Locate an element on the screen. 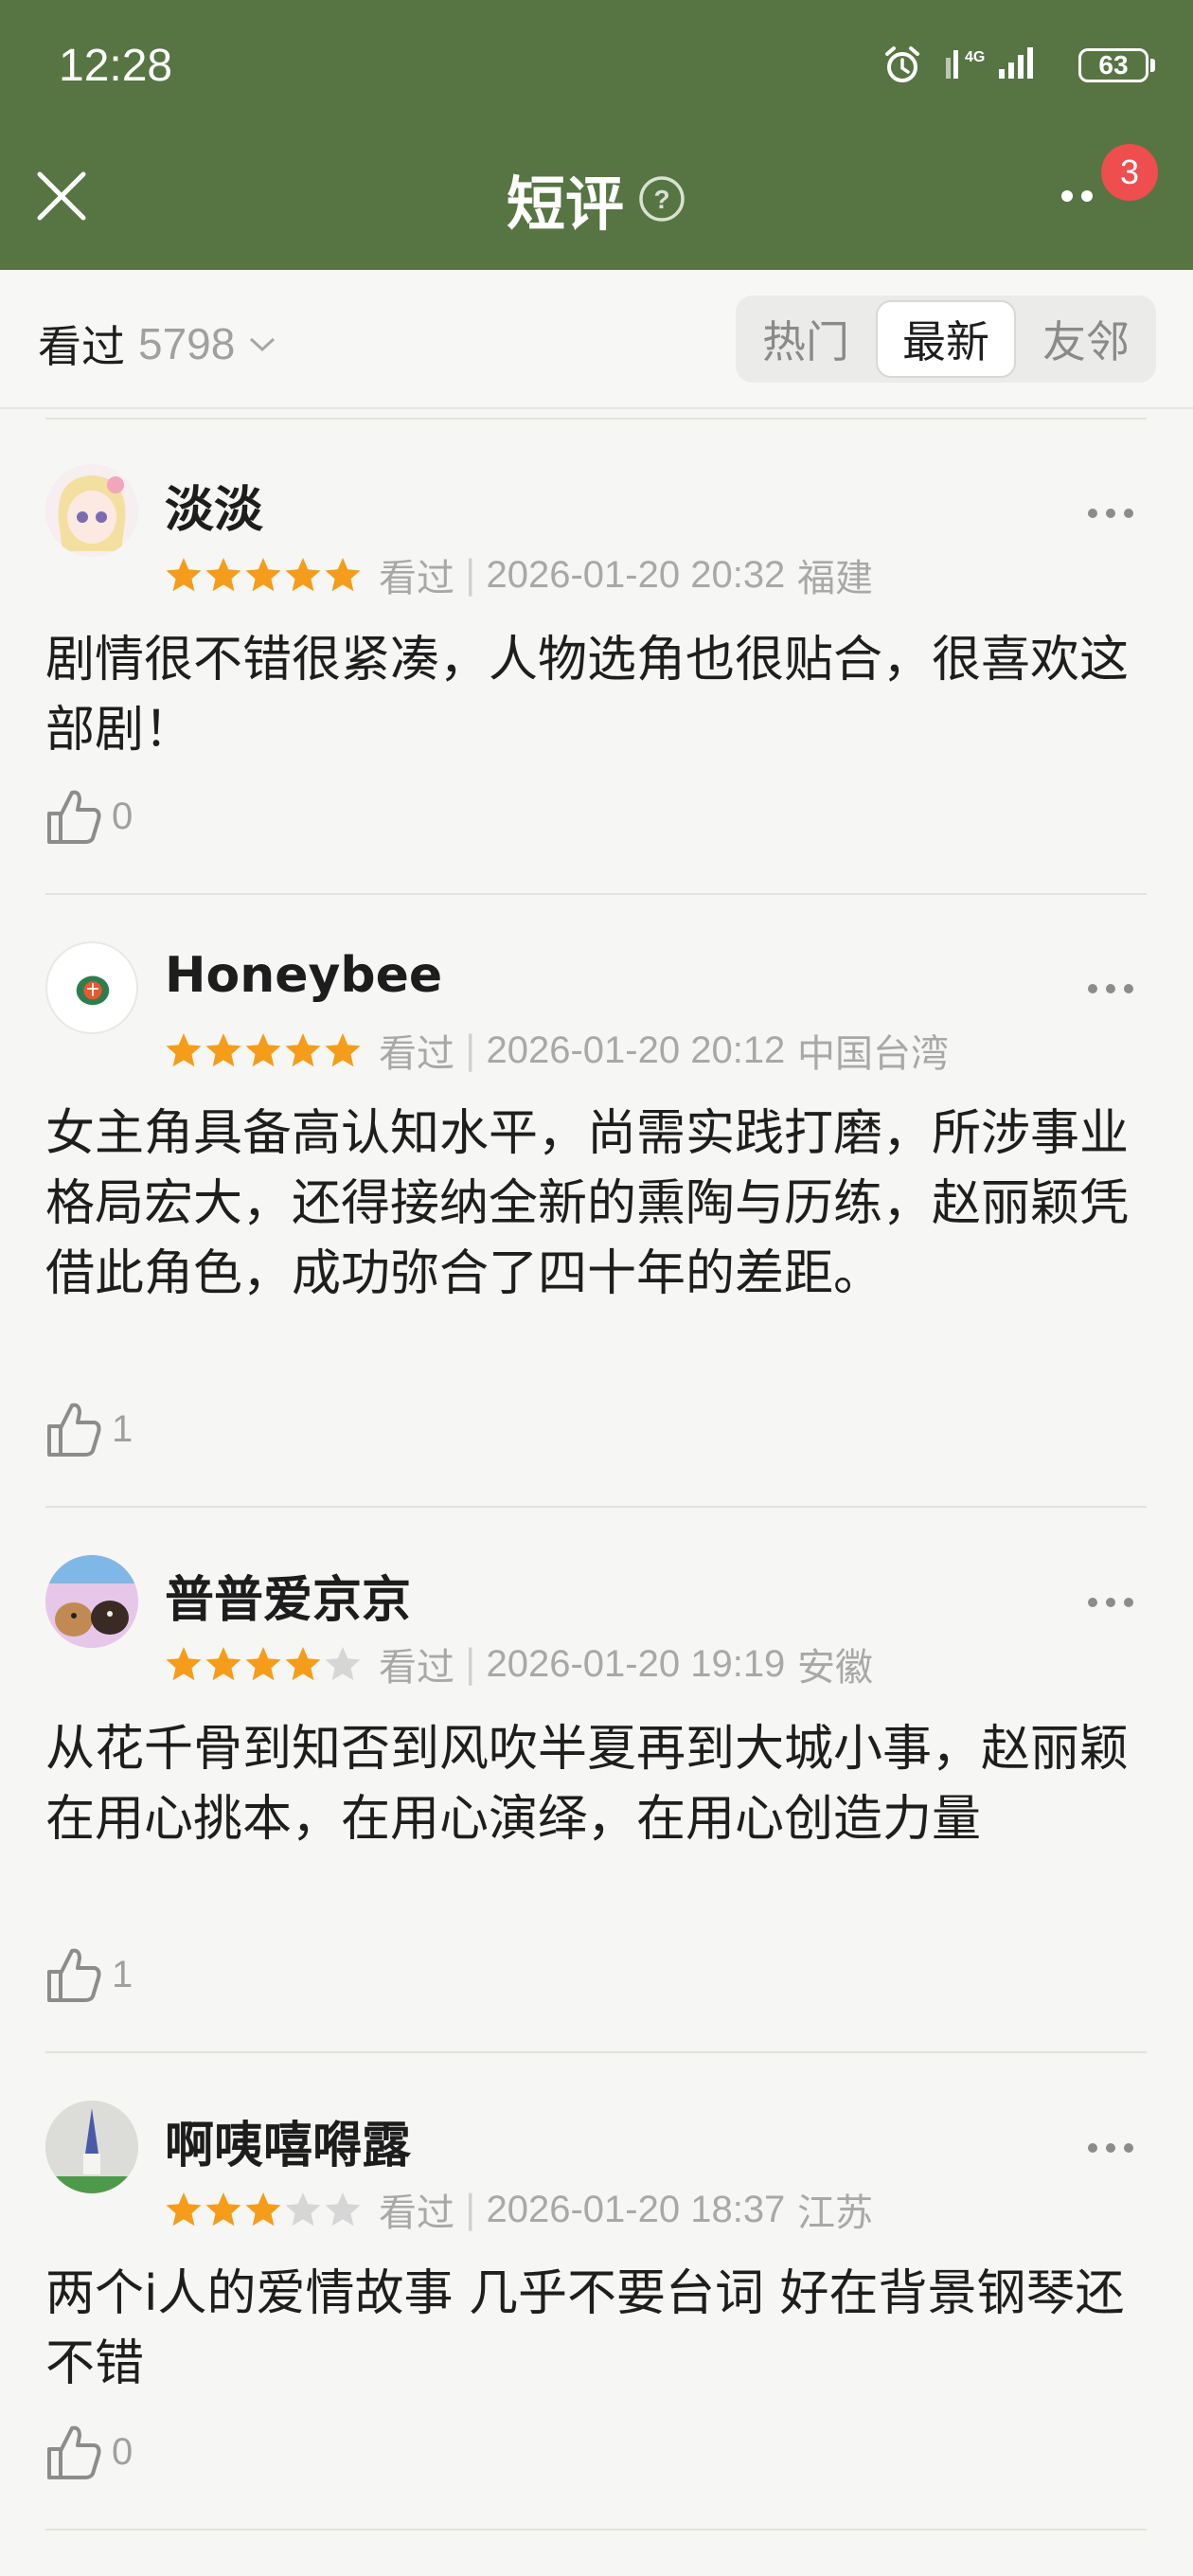 Image resolution: width=1193 pixels, height=2576 pixels. signal-icon: 4G is located at coordinates (989, 63).